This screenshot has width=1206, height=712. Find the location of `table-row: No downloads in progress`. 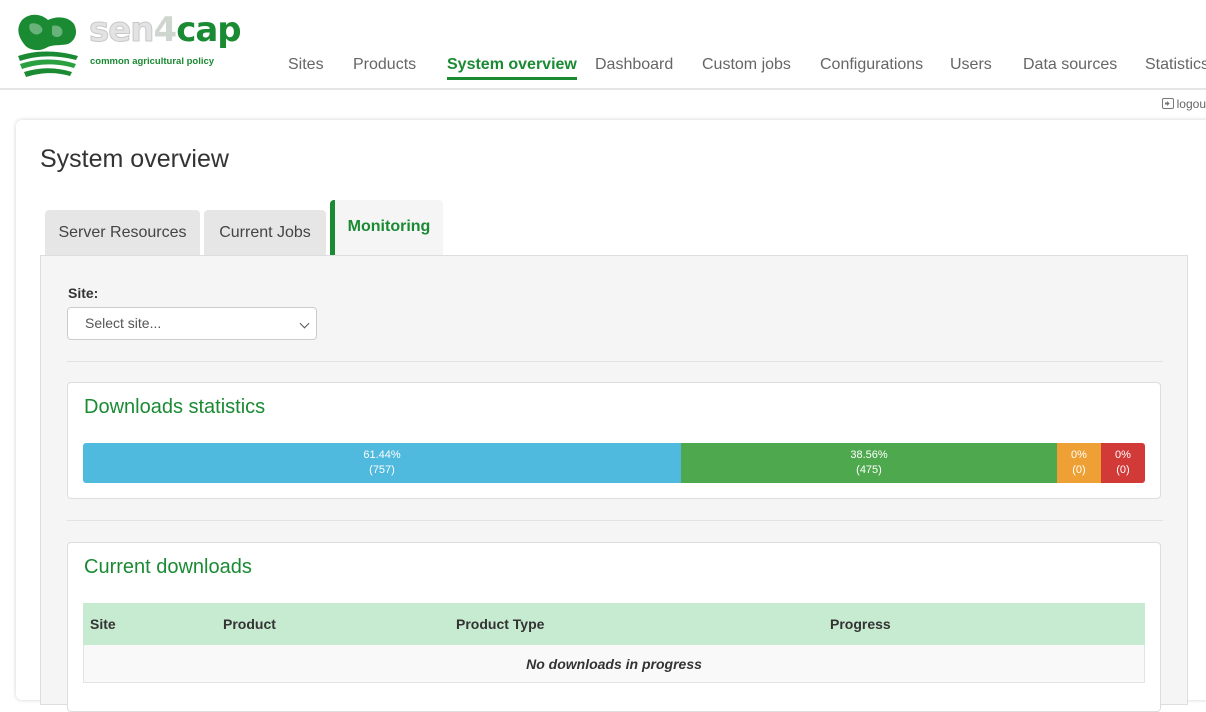

table-row: No downloads in progress is located at coordinates (614, 664).